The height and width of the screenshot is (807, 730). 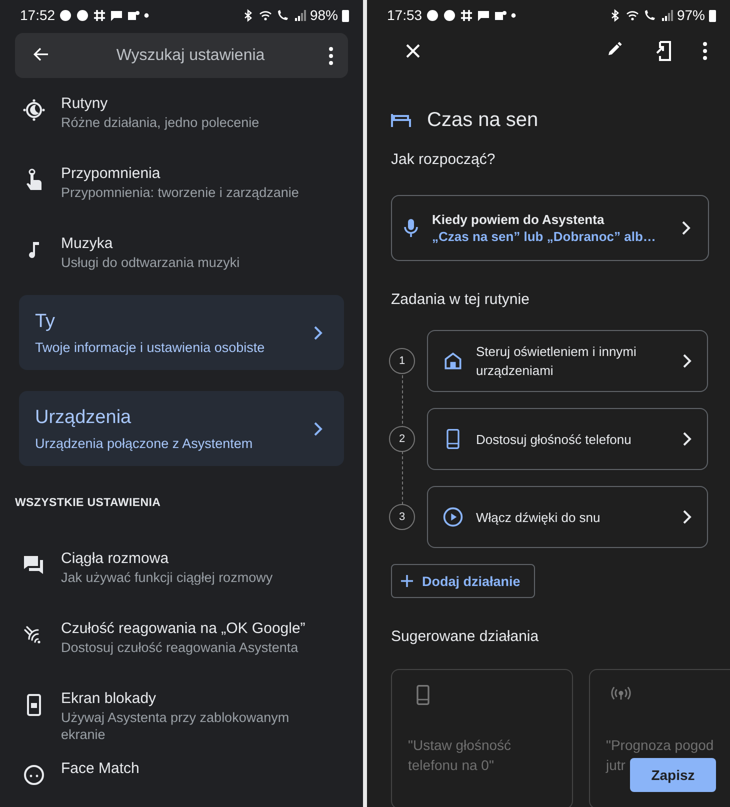 I want to click on settings-card: Urządzenia Urządzenia połączone z Asystentem, so click(x=181, y=428).